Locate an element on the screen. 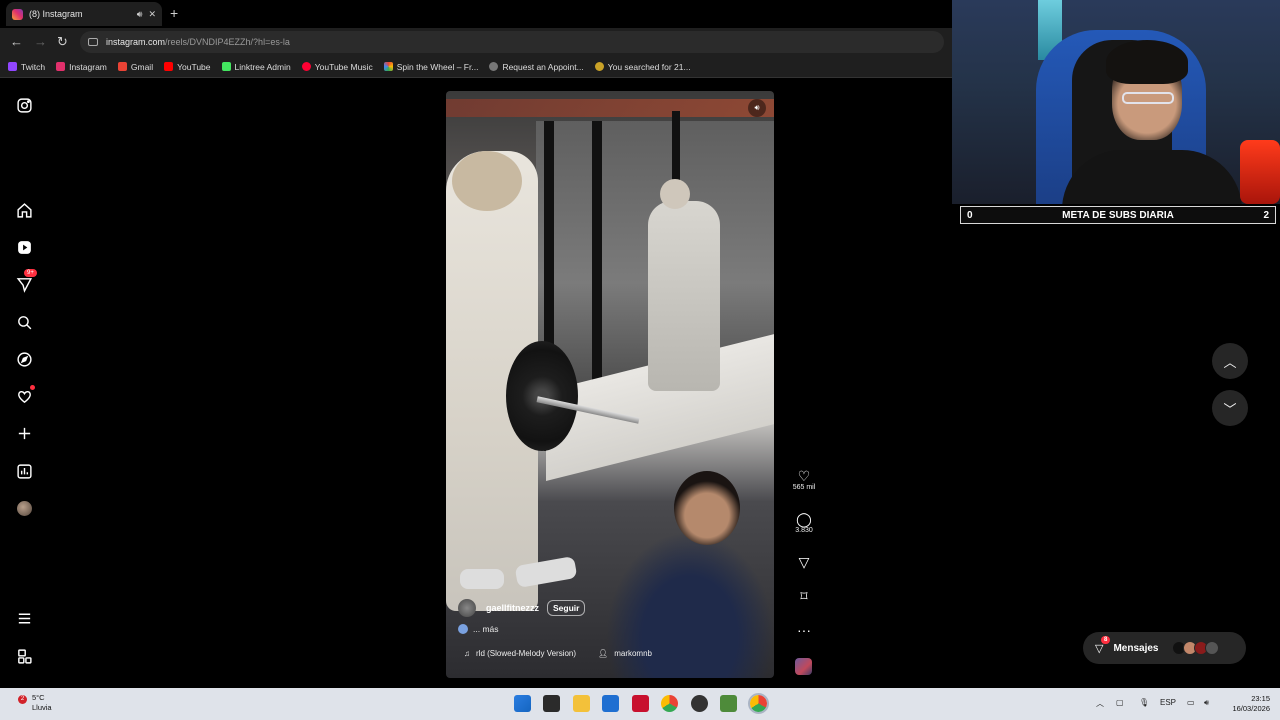  more-options-button: ··· is located at coordinates (804, 630).